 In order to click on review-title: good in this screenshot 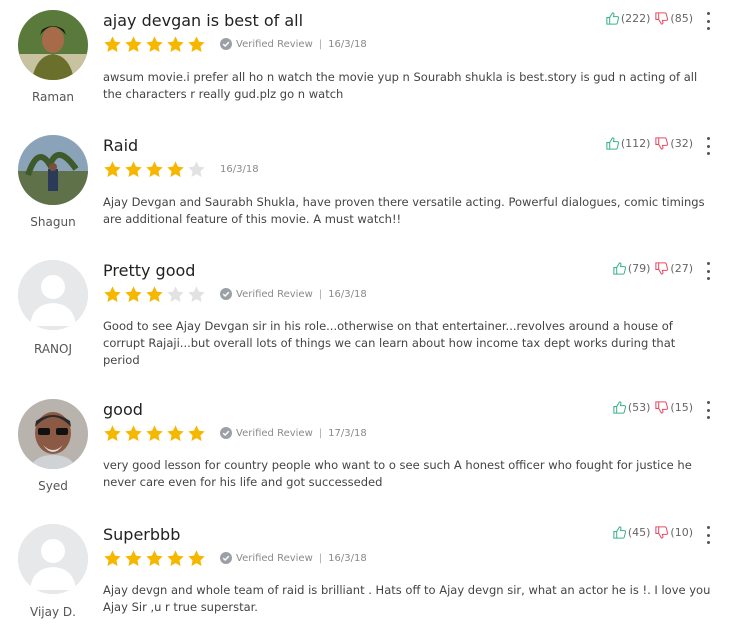, I will do `click(123, 409)`.